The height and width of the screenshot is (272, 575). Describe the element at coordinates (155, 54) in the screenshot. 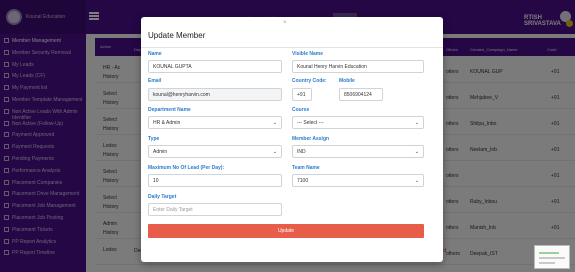

I see `name-label: Name` at that location.